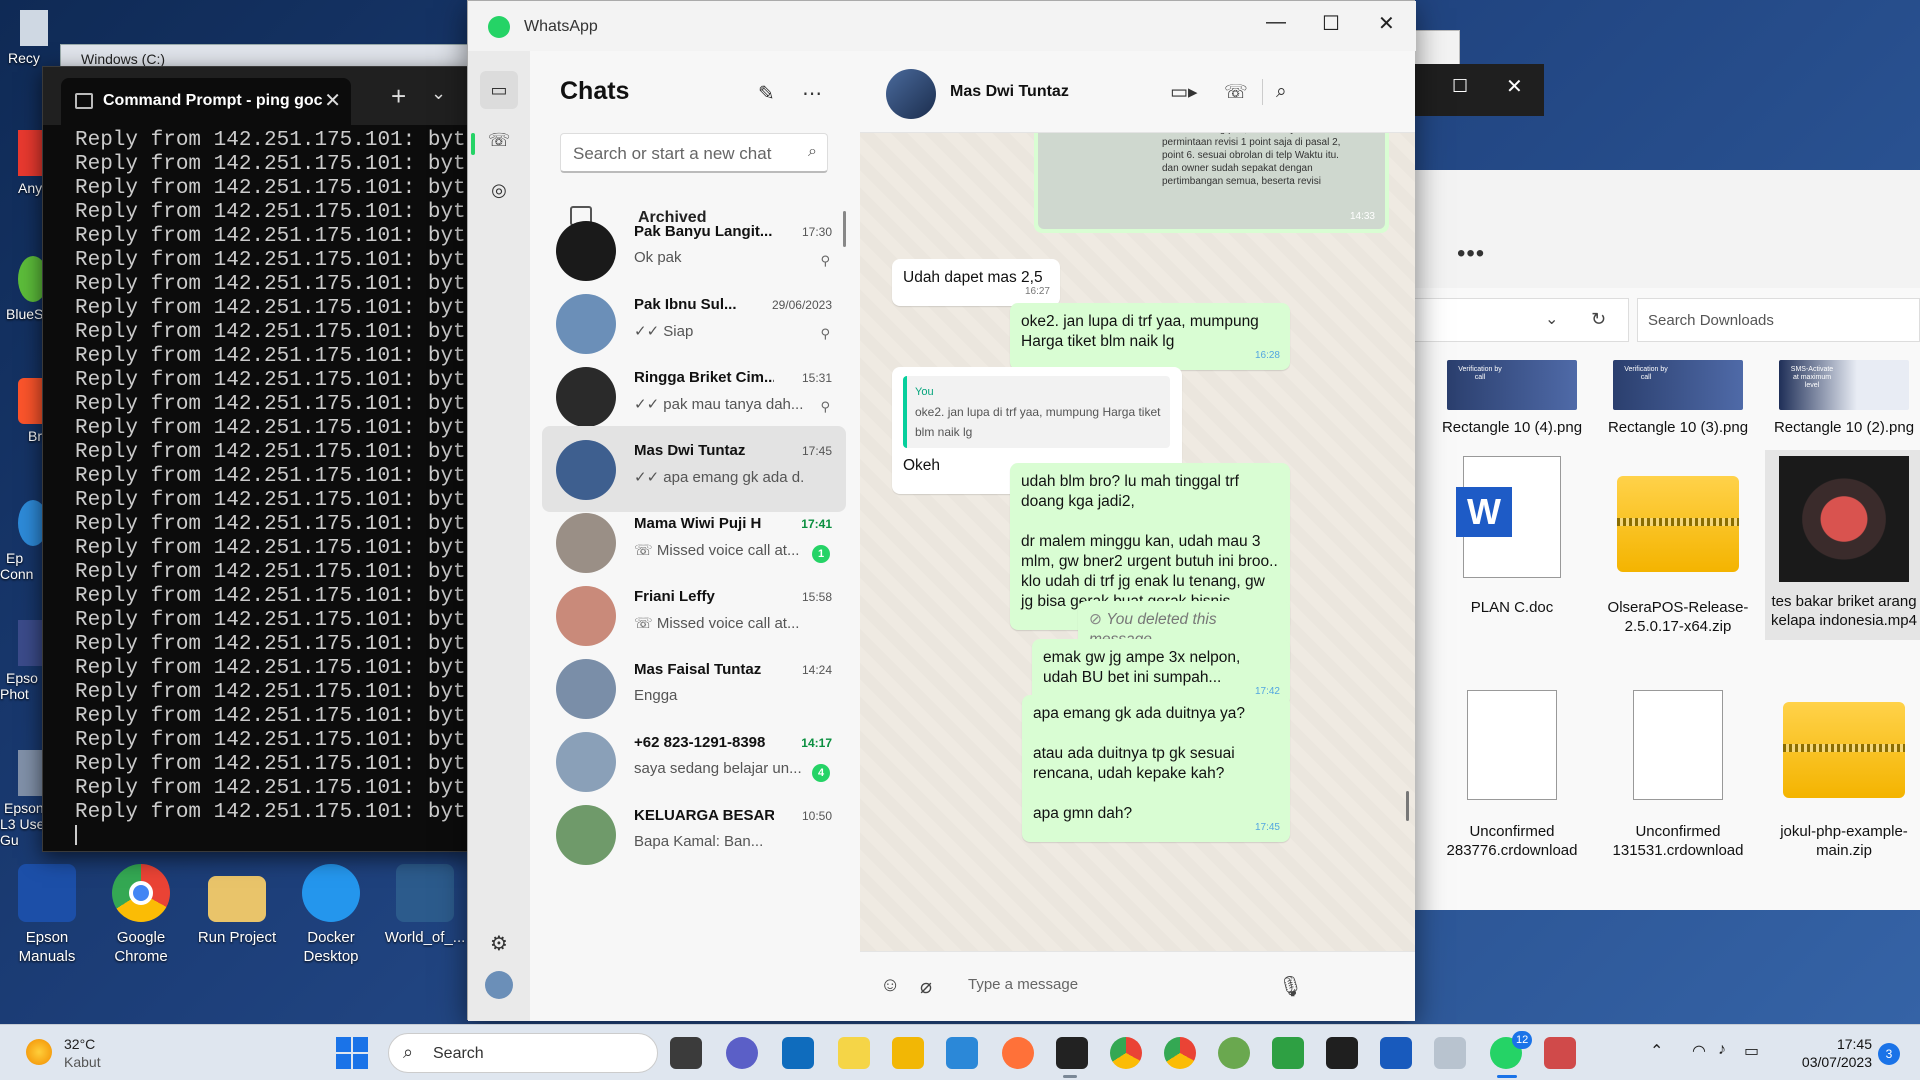  Describe the element at coordinates (1236, 92) in the screenshot. I see `voice-call-icon: ☏` at that location.